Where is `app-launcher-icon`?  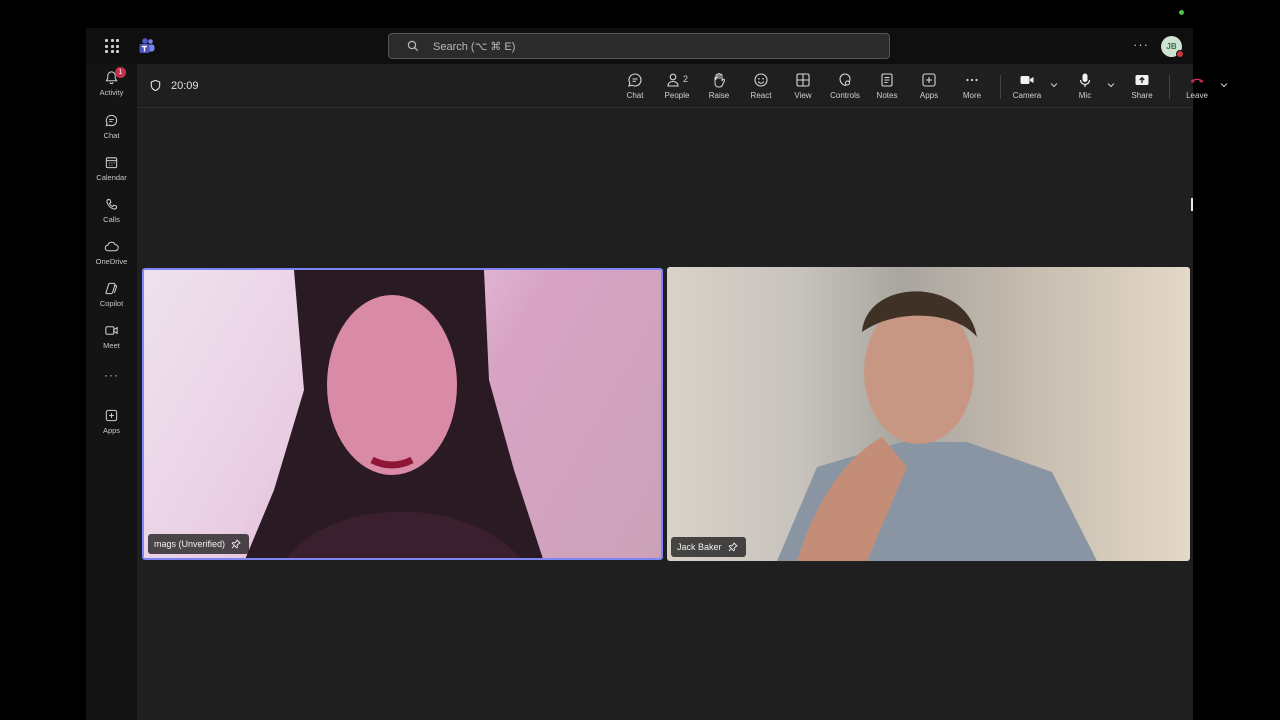 app-launcher-icon is located at coordinates (112, 46).